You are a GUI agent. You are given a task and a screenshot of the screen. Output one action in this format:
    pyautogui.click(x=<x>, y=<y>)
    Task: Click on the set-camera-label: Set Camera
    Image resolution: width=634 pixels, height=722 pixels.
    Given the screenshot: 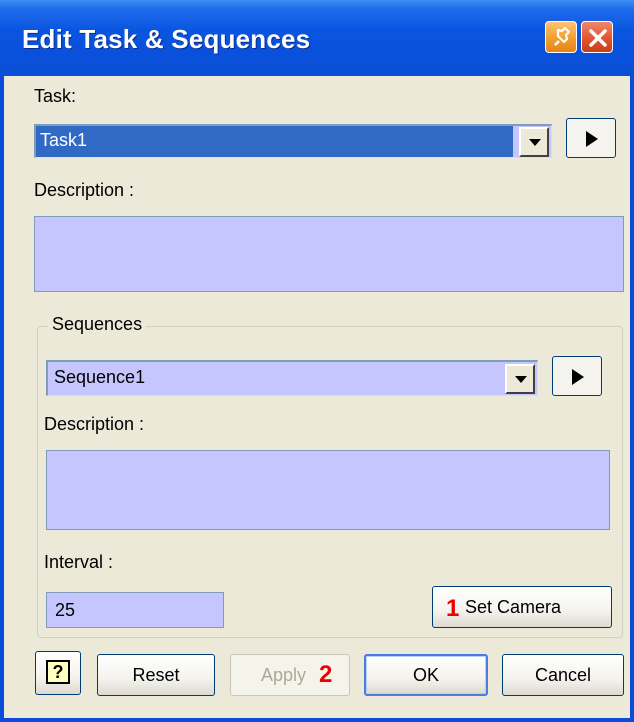 What is the action you would take?
    pyautogui.click(x=513, y=607)
    